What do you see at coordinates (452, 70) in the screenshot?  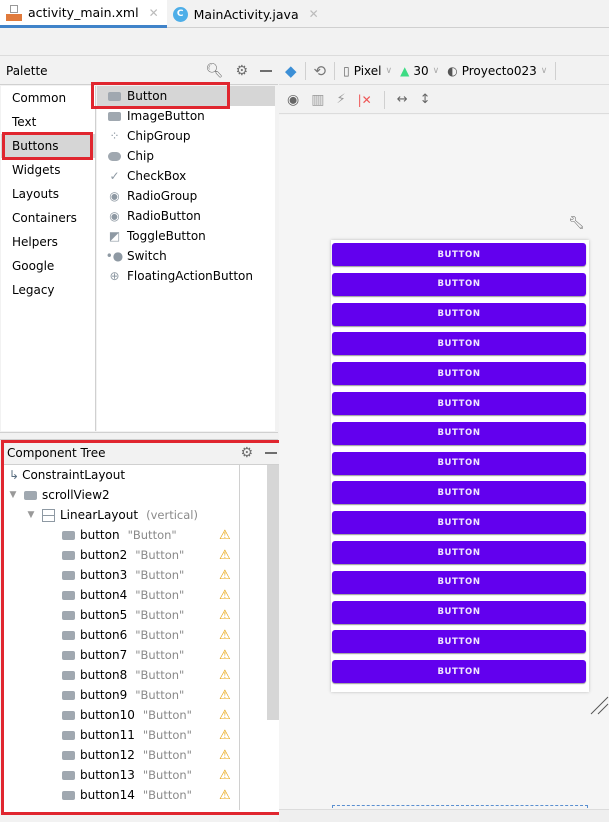 I see `theme-icon: ◐` at bounding box center [452, 70].